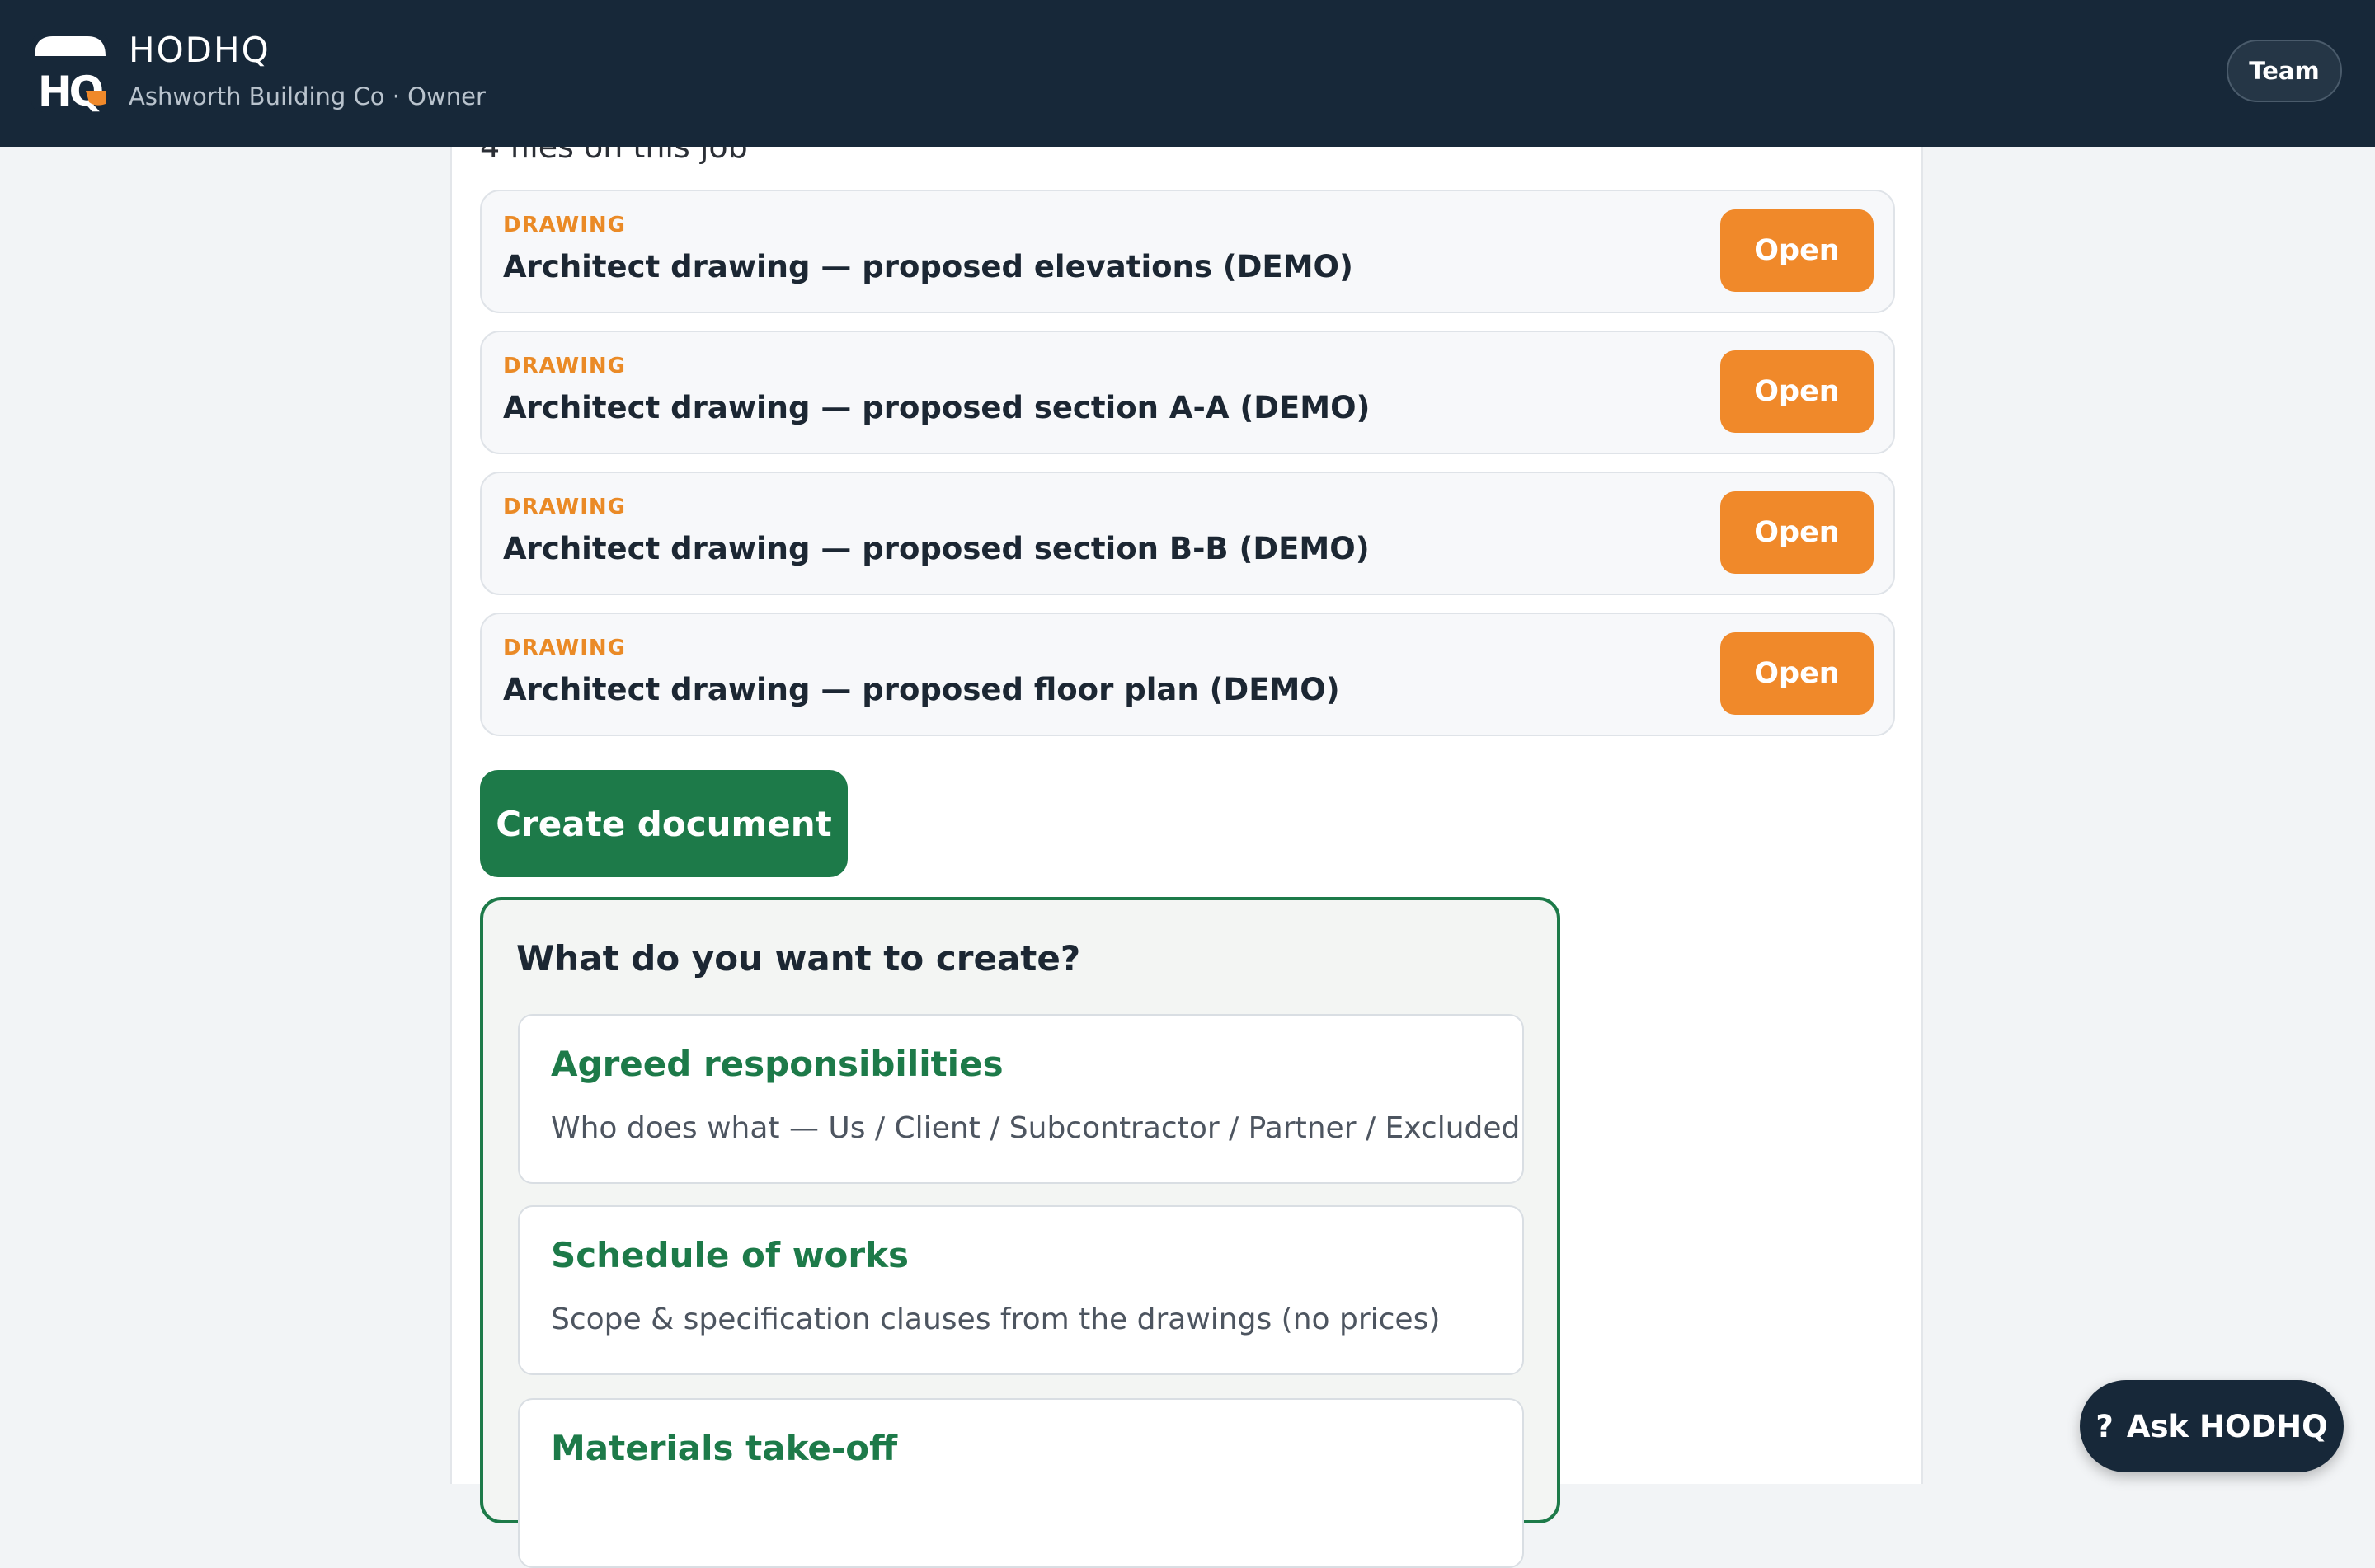 The height and width of the screenshot is (1568, 2375). Describe the element at coordinates (725, 1448) in the screenshot. I see `option-title: Materials take-off` at that location.